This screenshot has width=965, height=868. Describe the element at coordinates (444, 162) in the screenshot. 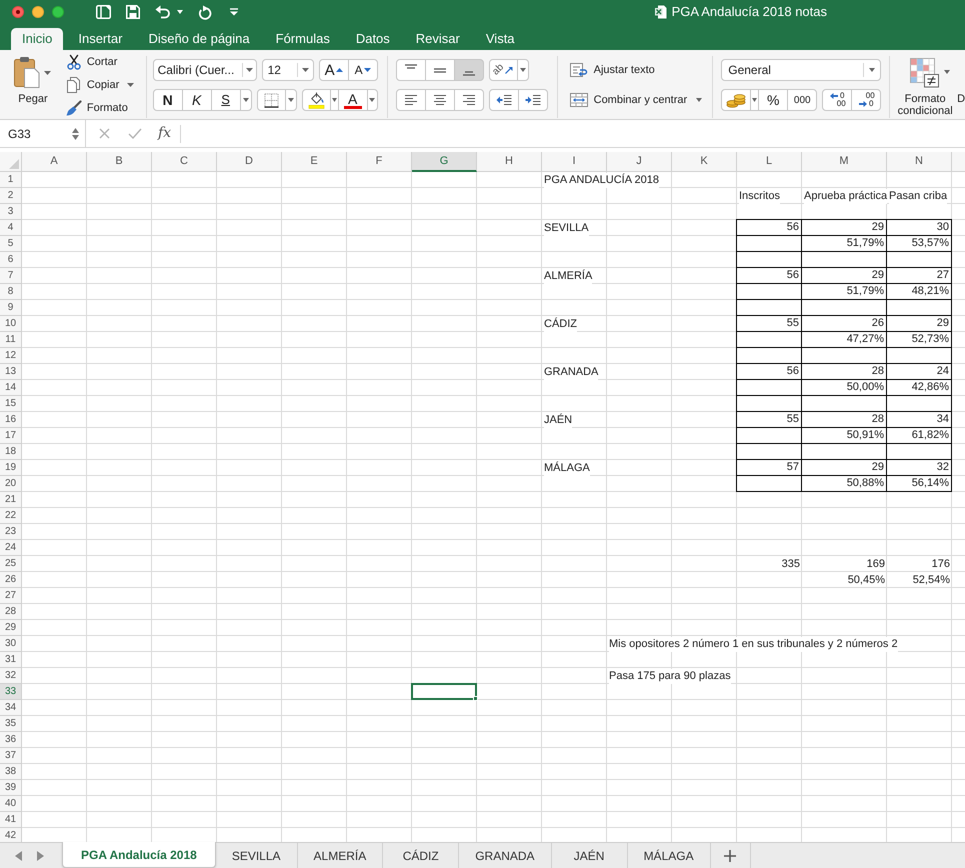

I see `column-header: G` at that location.